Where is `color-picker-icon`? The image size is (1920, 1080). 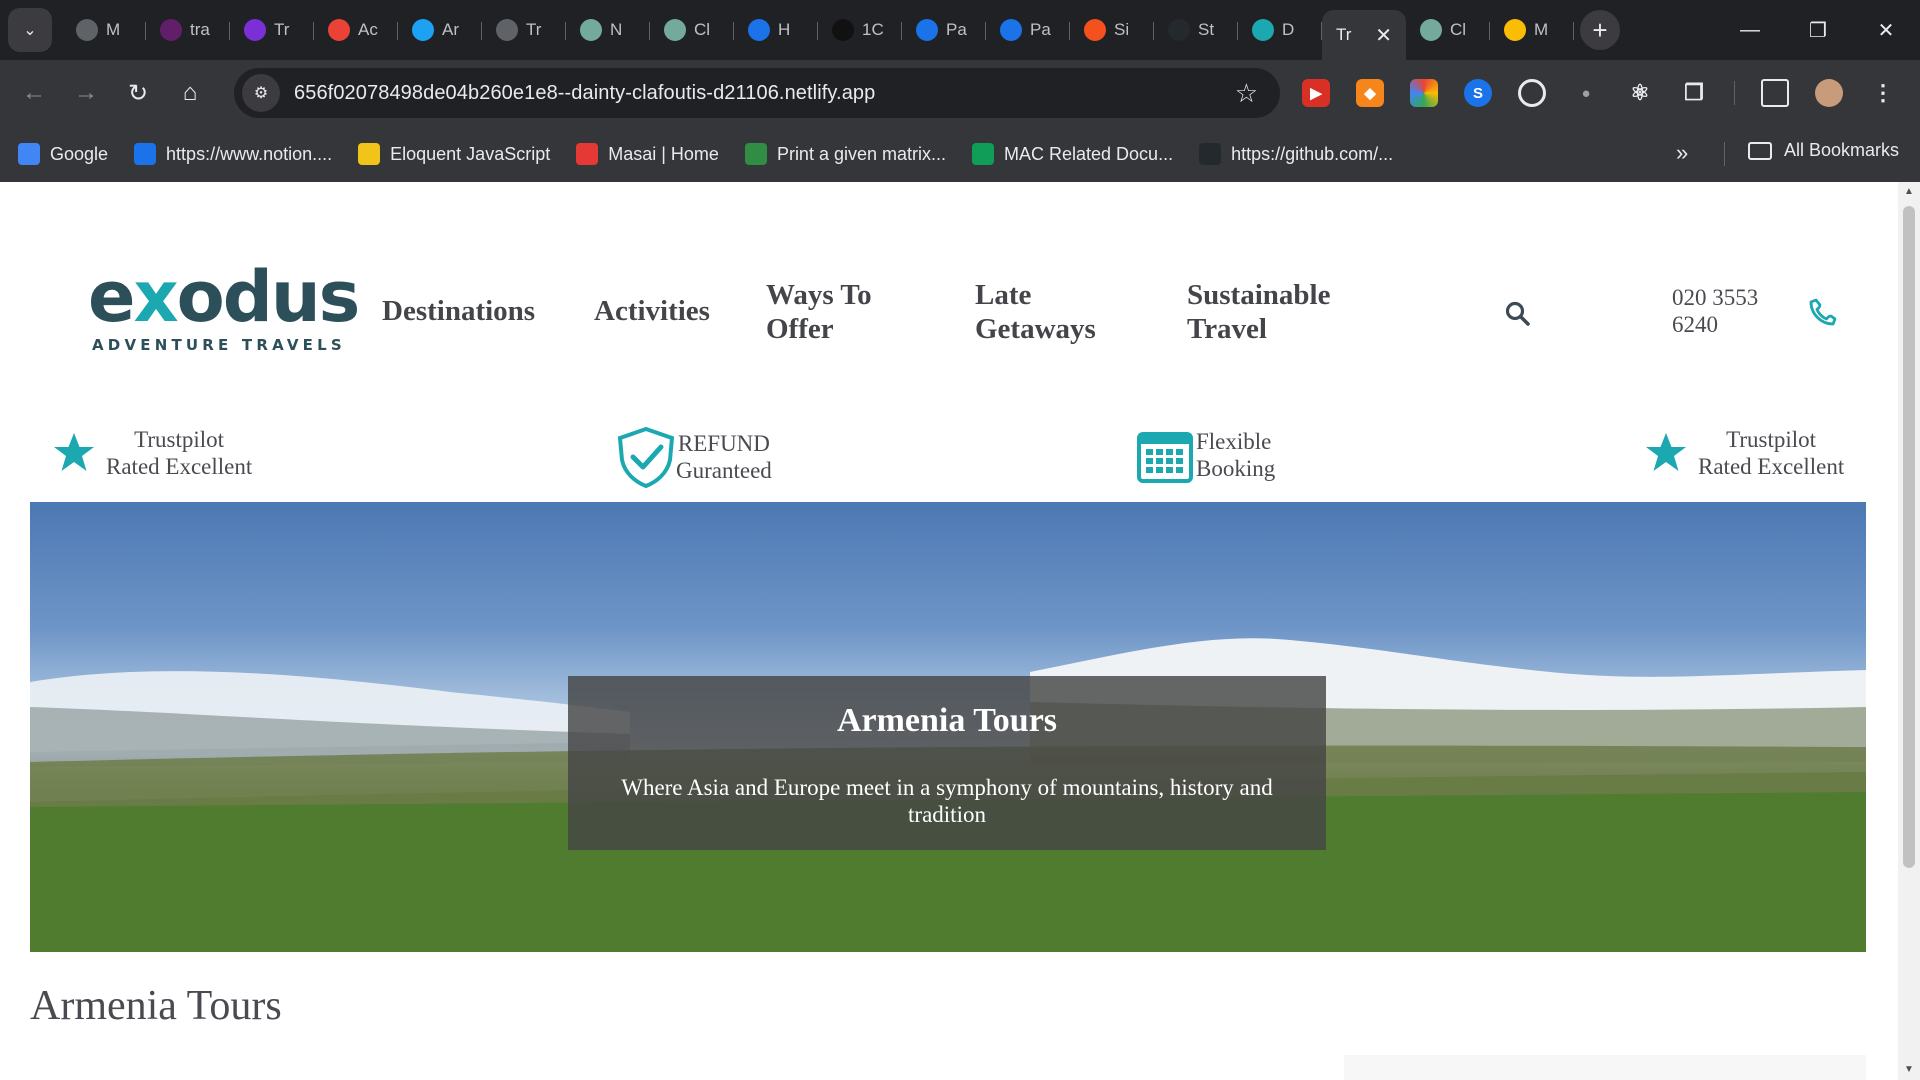
color-picker-icon is located at coordinates (1424, 93).